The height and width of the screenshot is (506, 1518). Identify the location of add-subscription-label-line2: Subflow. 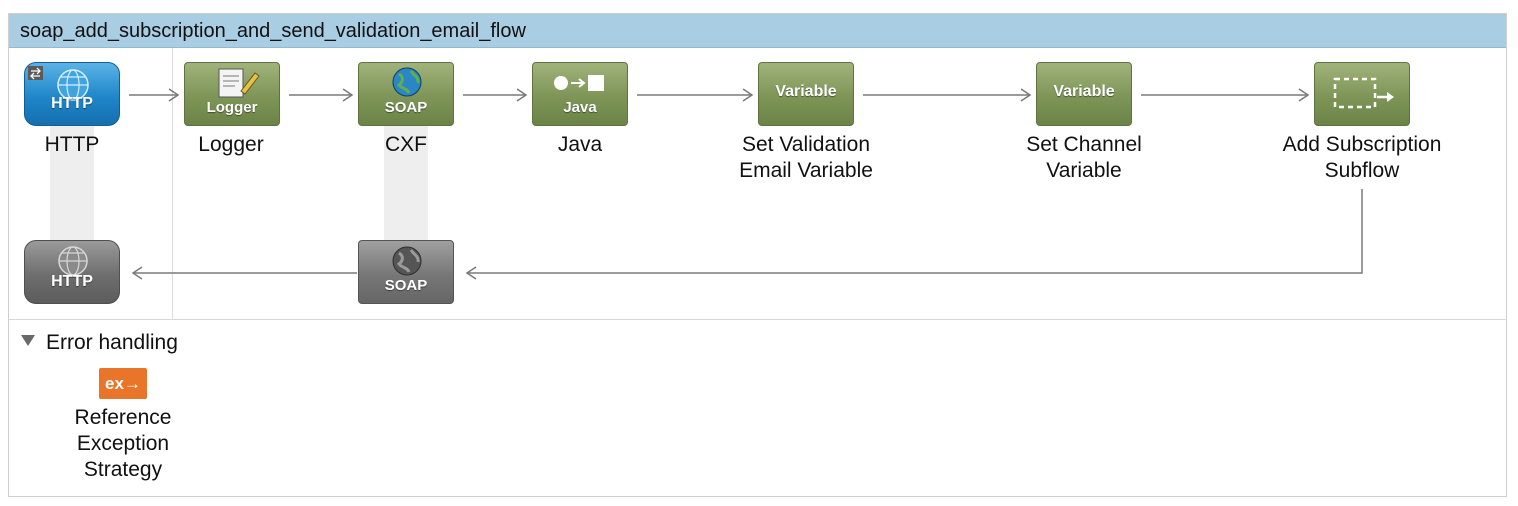
(1362, 170).